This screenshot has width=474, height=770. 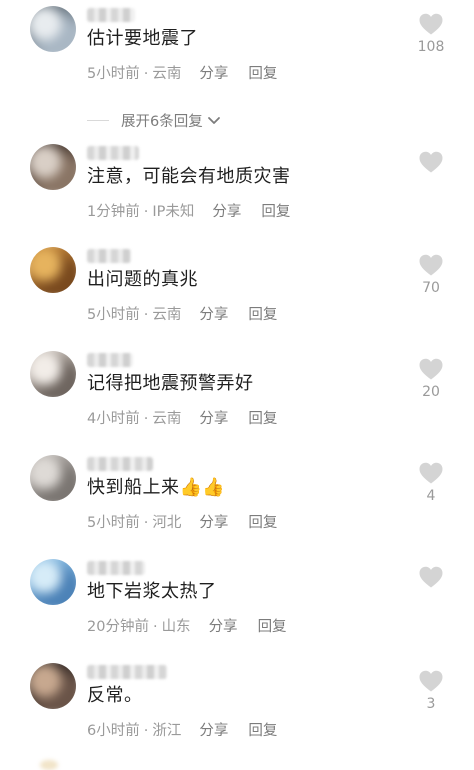 What do you see at coordinates (431, 288) in the screenshot?
I see `like-count: 70` at bounding box center [431, 288].